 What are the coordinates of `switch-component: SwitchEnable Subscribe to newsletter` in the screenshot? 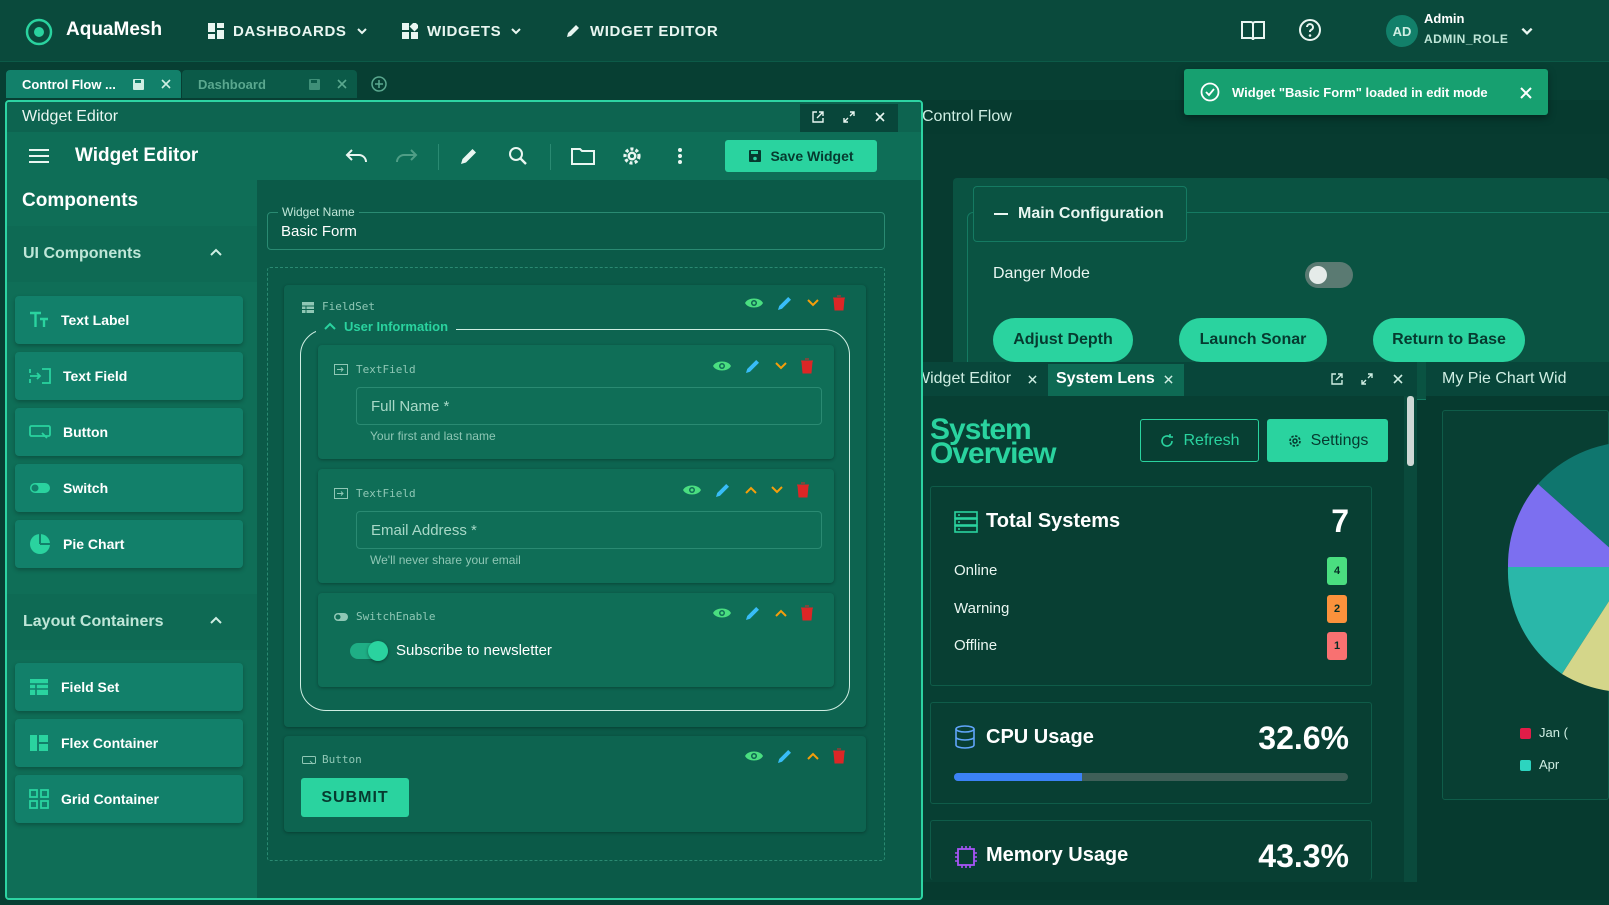 It's located at (576, 640).